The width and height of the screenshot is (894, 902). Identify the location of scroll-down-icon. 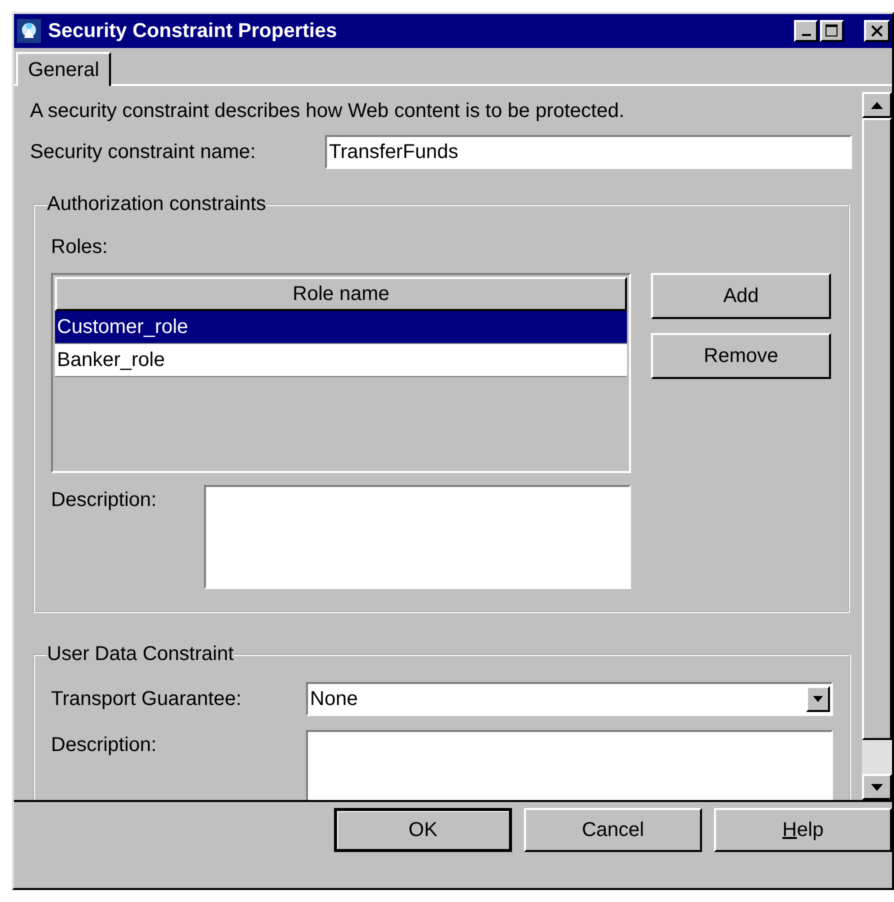
(877, 787).